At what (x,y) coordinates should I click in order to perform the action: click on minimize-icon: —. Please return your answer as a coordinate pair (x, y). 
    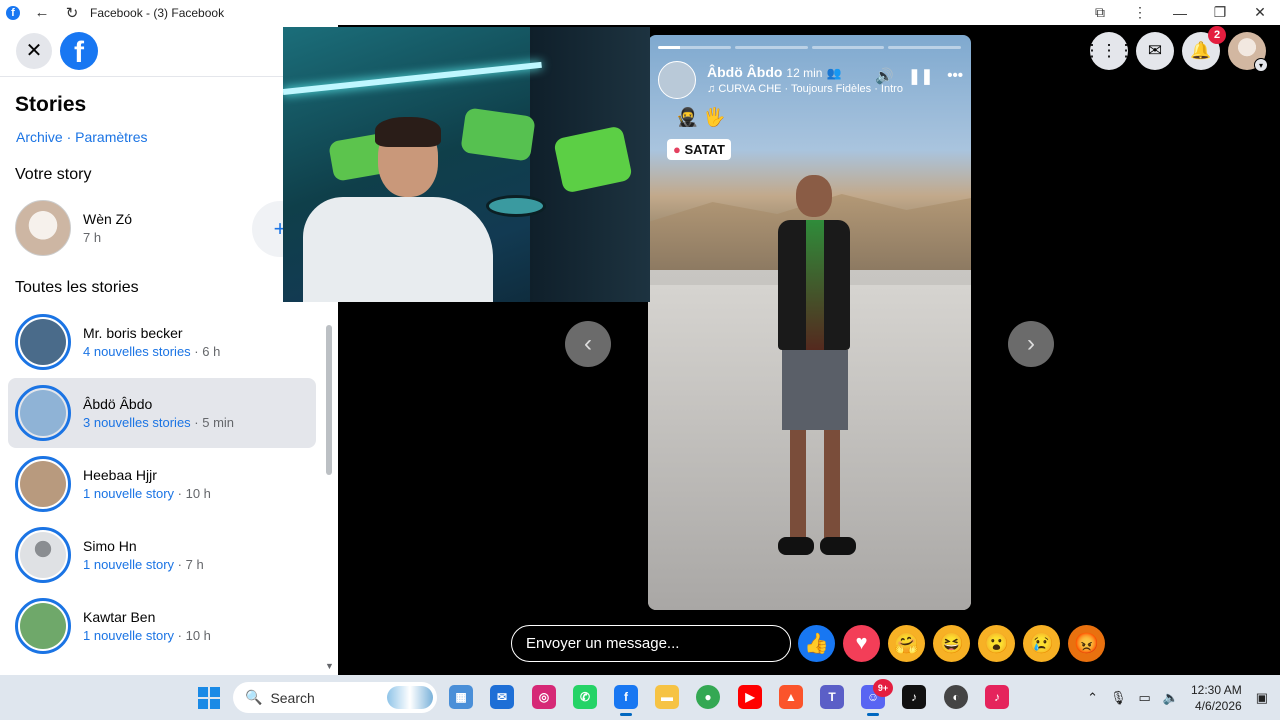
    Looking at the image, I should click on (1180, 13).